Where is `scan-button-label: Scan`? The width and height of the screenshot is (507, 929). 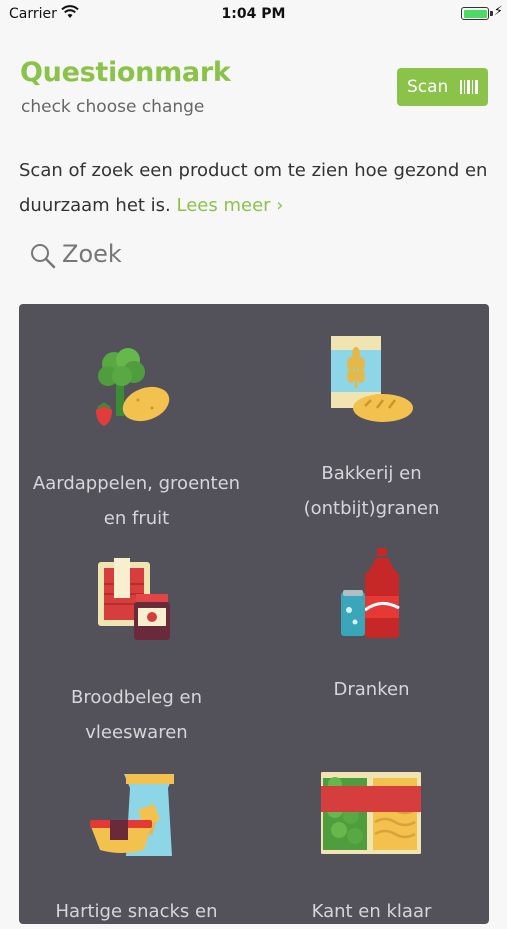 scan-button-label: Scan is located at coordinates (428, 87).